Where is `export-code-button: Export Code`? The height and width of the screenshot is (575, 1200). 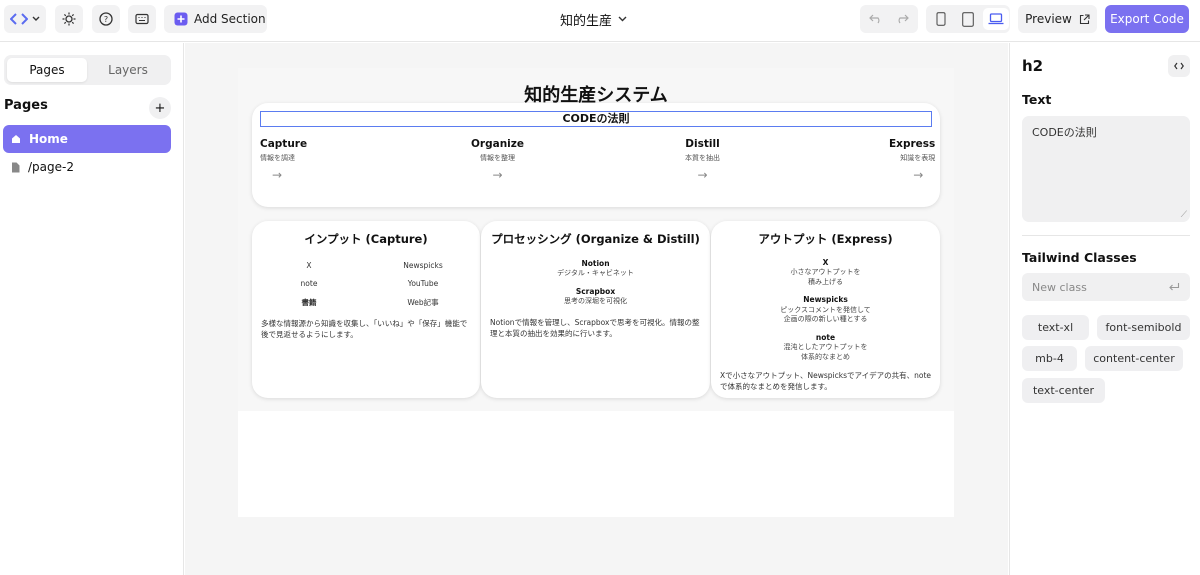 export-code-button: Export Code is located at coordinates (1147, 19).